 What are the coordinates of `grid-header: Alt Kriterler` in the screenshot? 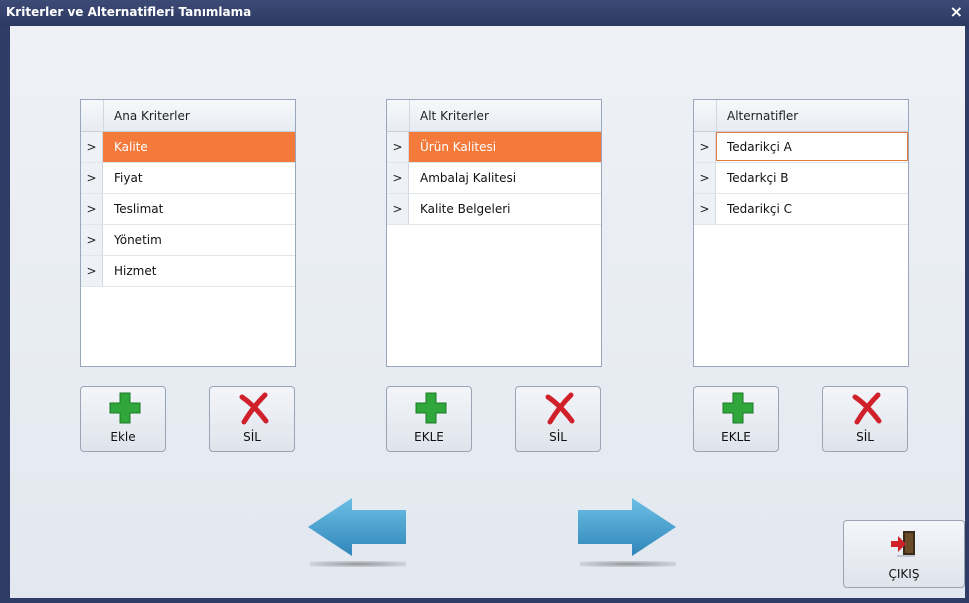 It's located at (494, 116).